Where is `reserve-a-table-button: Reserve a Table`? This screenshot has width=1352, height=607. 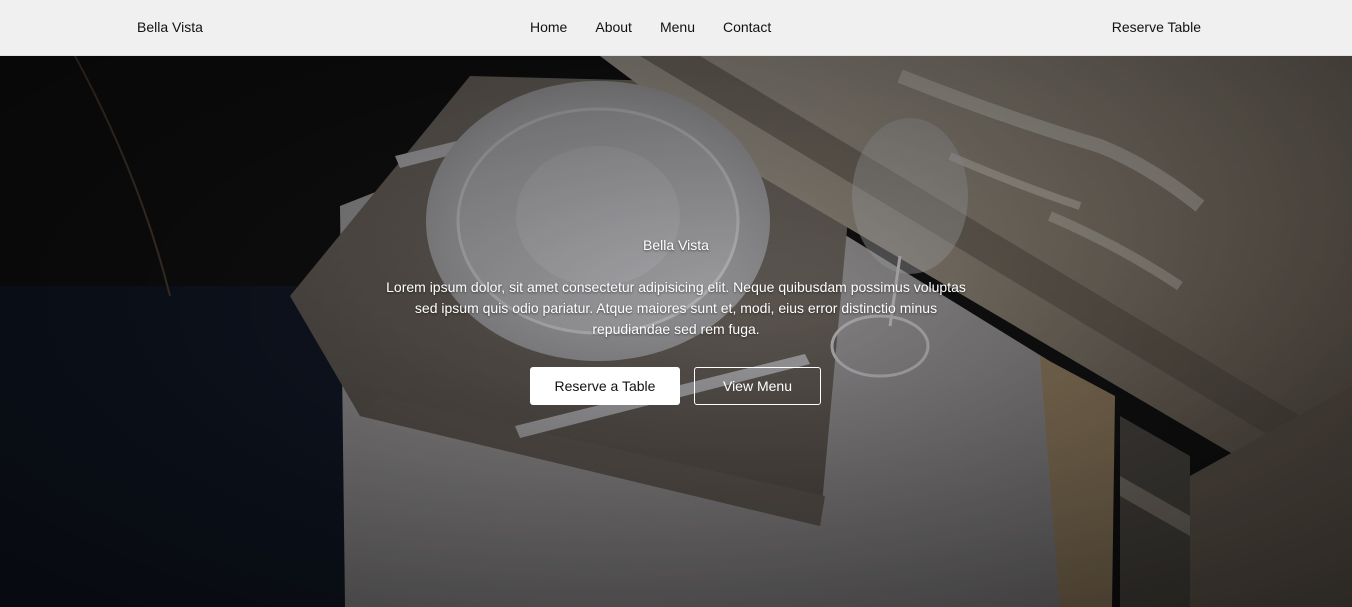
reserve-a-table-button: Reserve a Table is located at coordinates (605, 386).